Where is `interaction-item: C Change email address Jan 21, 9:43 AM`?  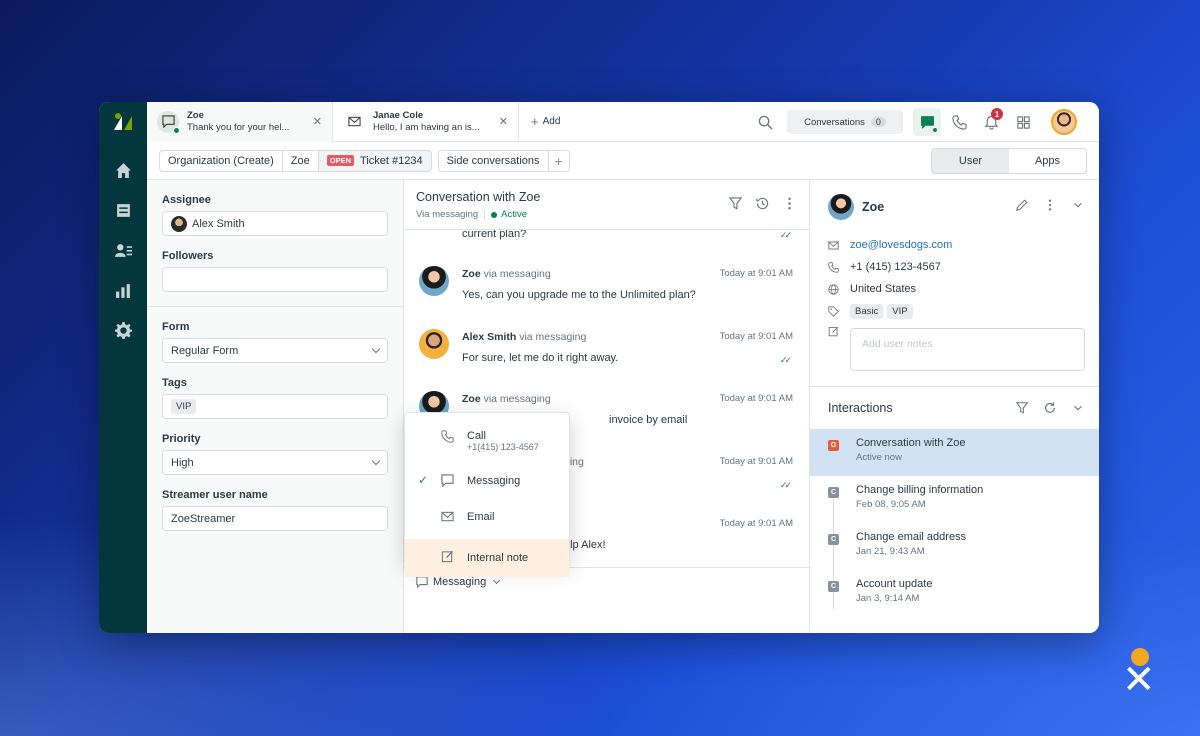 interaction-item: C Change email address Jan 21, 9:43 AM is located at coordinates (954, 546).